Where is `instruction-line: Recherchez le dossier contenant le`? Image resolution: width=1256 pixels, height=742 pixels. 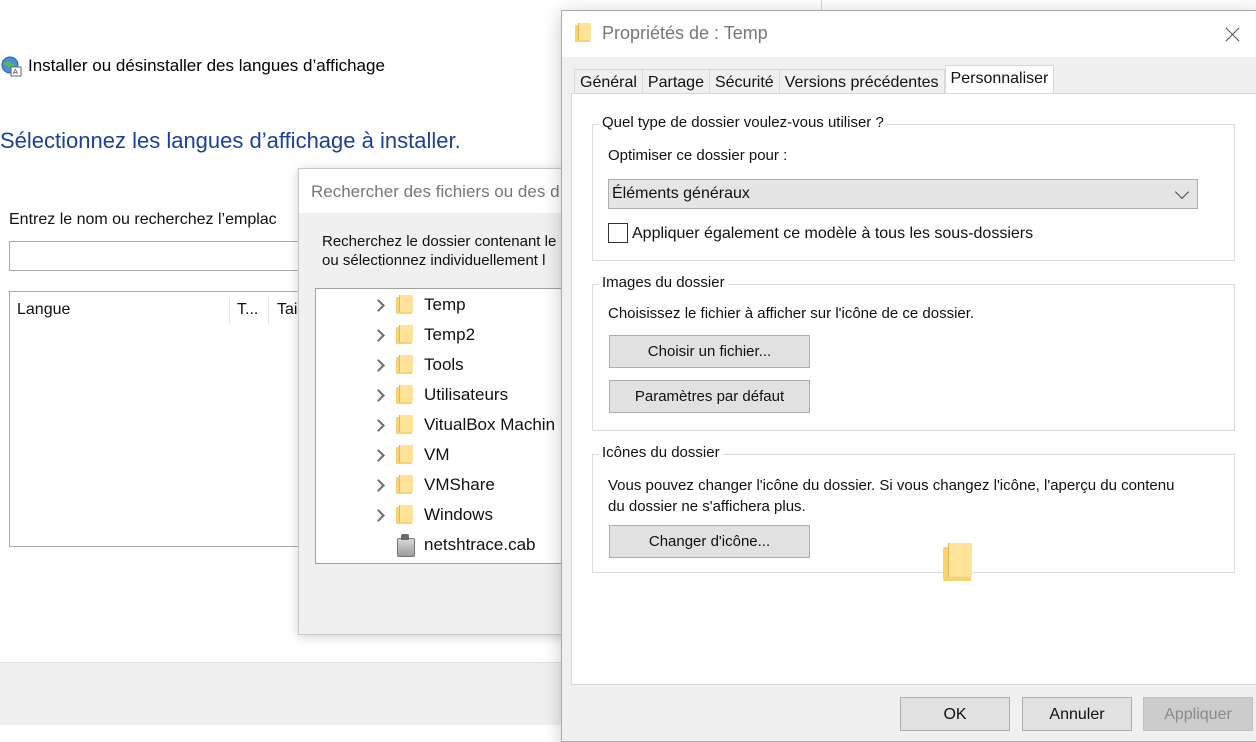
instruction-line: Recherchez le dossier contenant le is located at coordinates (439, 241).